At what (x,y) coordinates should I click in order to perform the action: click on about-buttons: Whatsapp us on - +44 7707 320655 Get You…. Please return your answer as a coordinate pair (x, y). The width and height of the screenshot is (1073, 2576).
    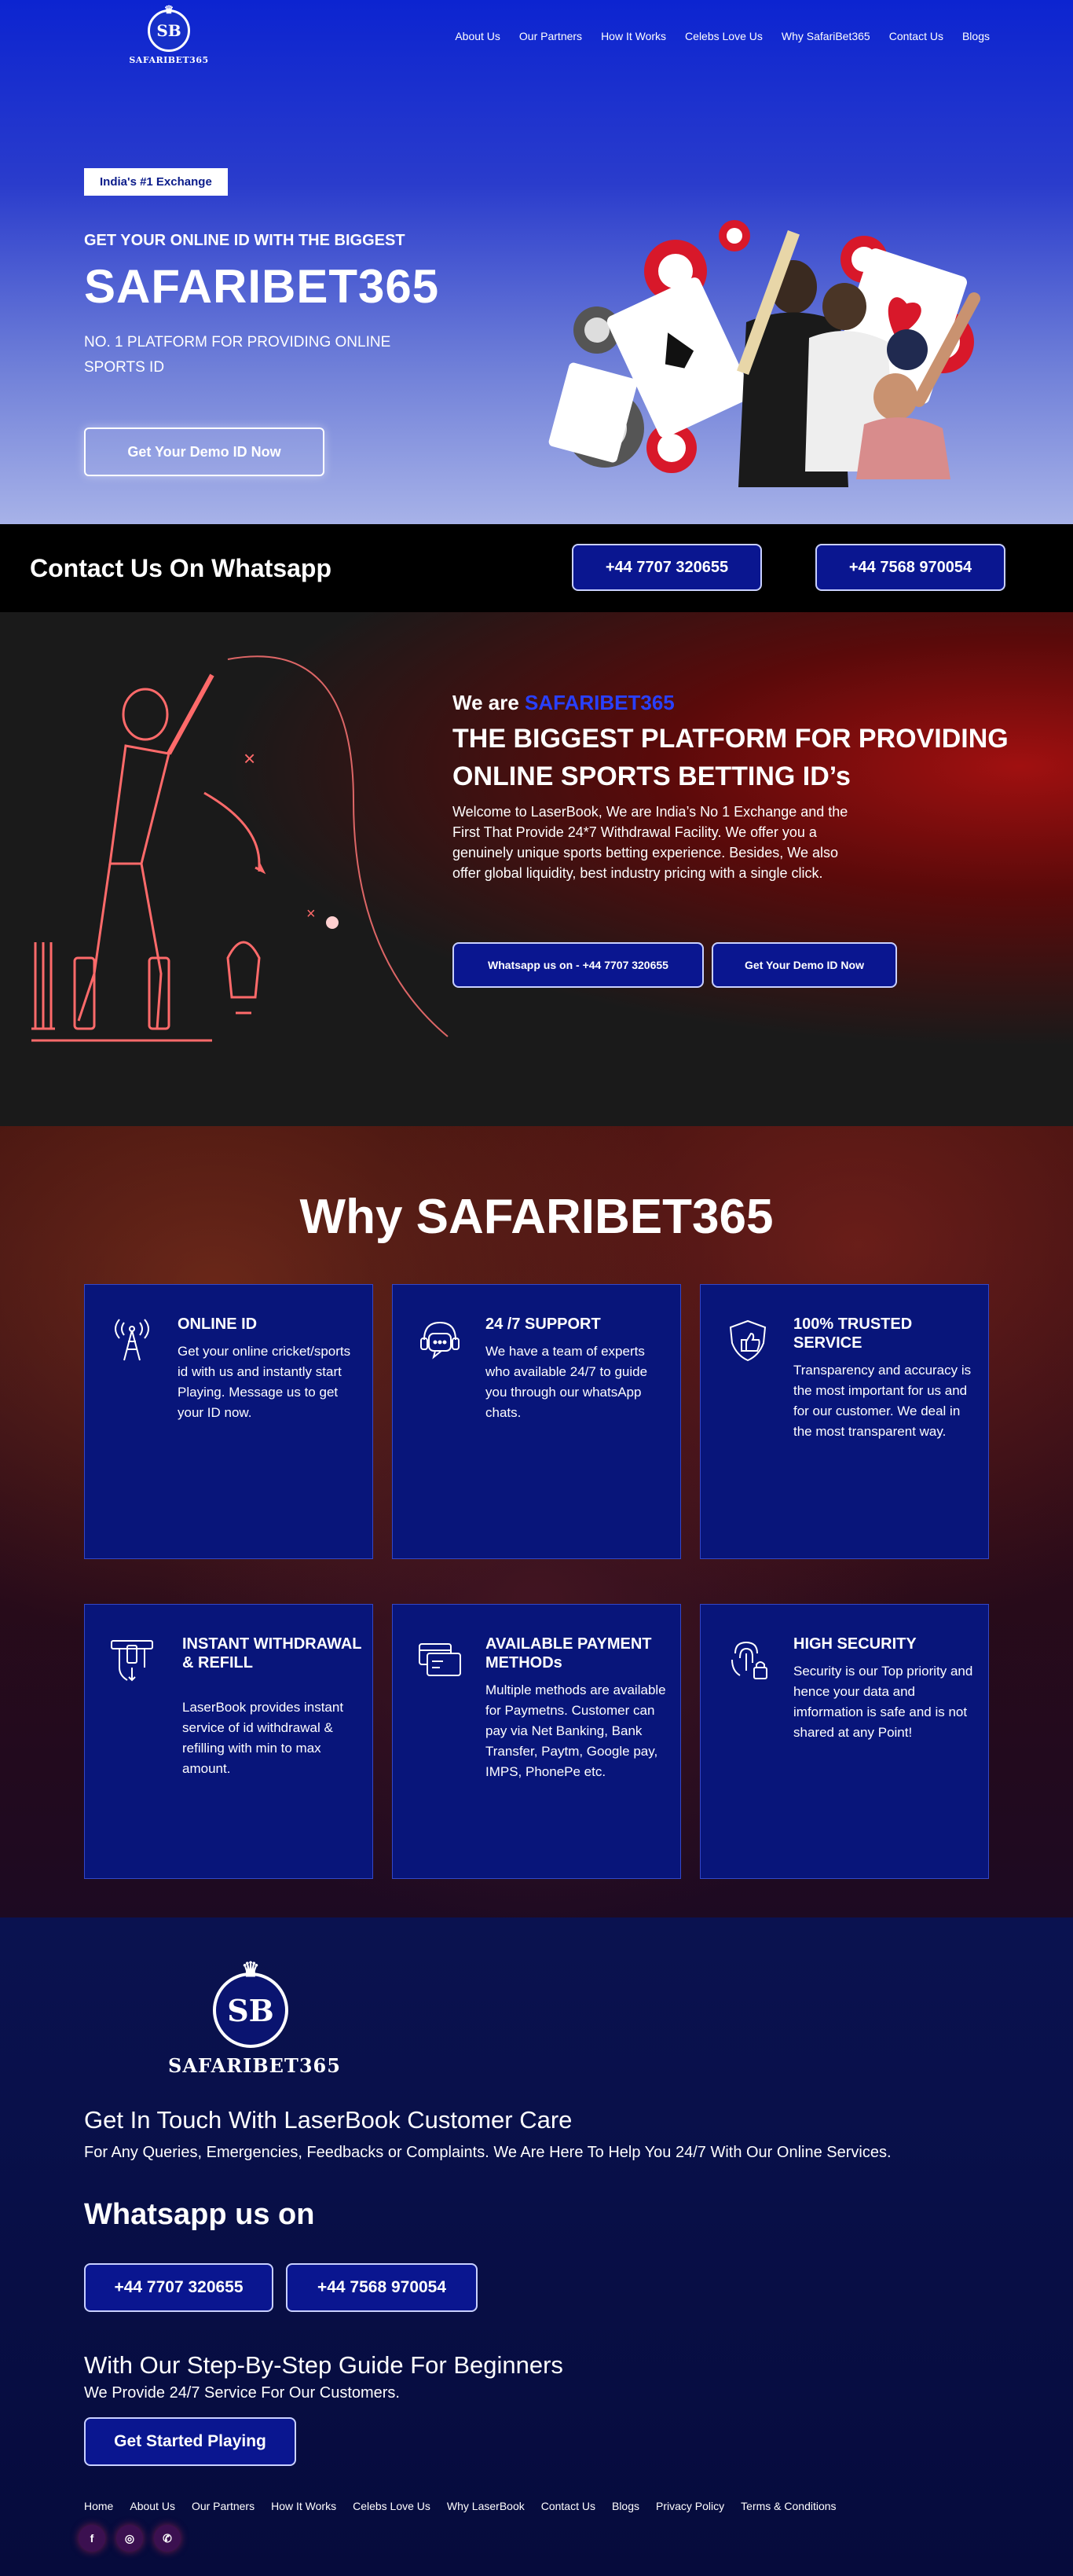
    Looking at the image, I should click on (674, 965).